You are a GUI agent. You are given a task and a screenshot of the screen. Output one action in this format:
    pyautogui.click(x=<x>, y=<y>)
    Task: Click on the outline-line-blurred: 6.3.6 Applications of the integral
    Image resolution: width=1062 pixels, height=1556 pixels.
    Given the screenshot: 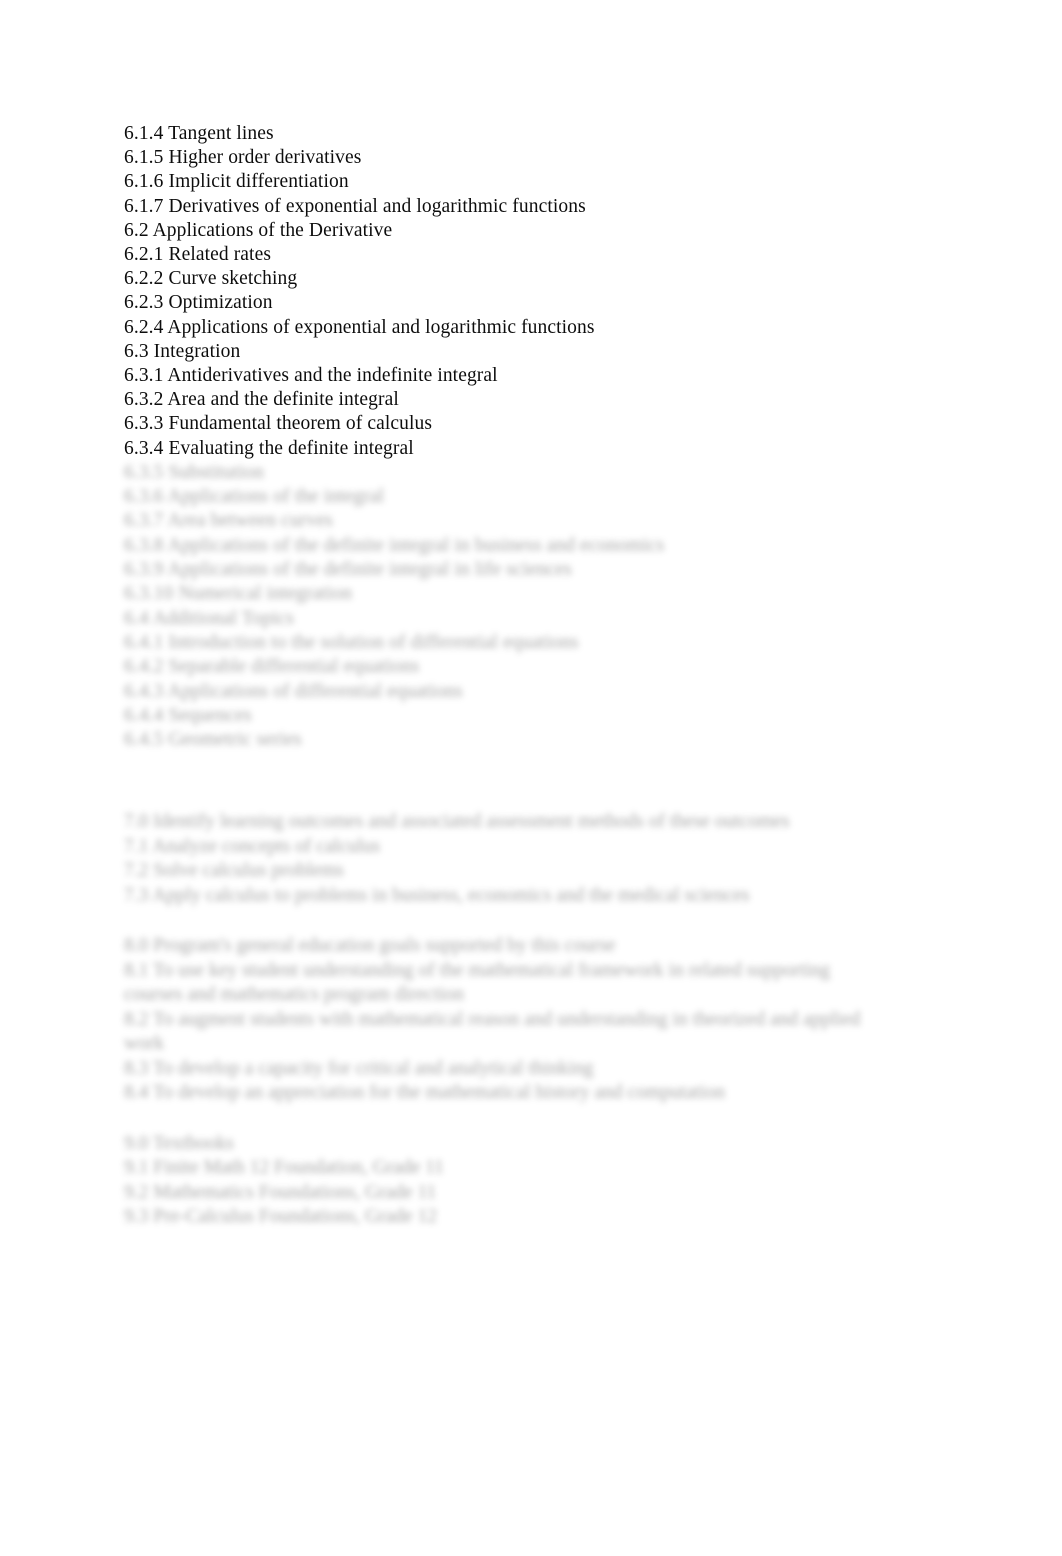 What is the action you would take?
    pyautogui.click(x=254, y=497)
    